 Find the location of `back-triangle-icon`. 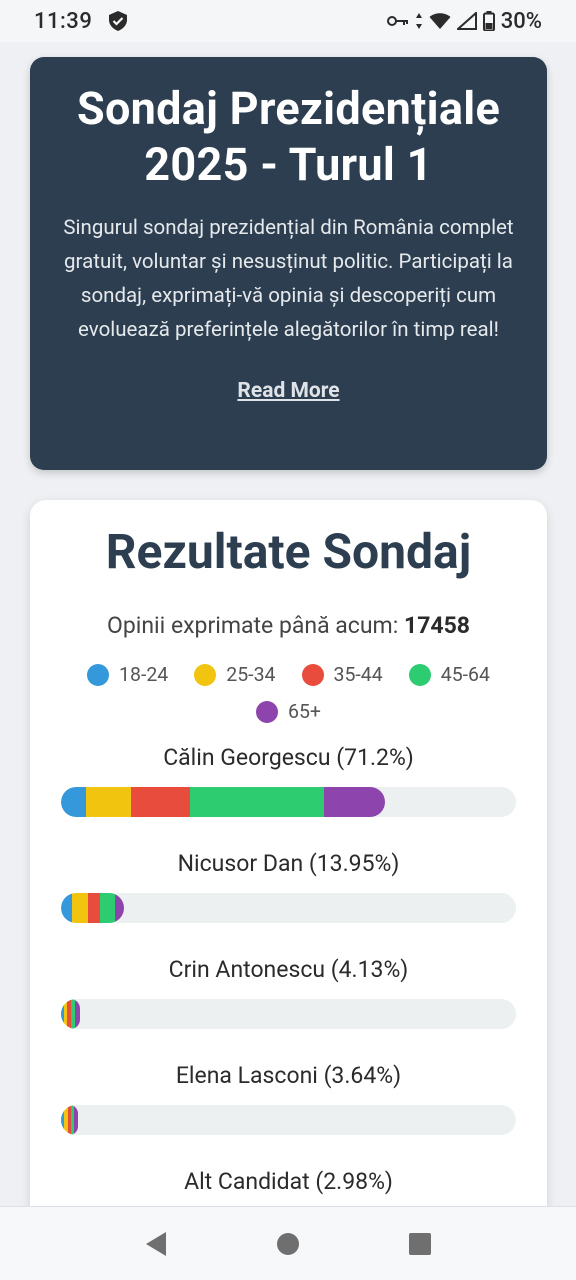

back-triangle-icon is located at coordinates (156, 1243).